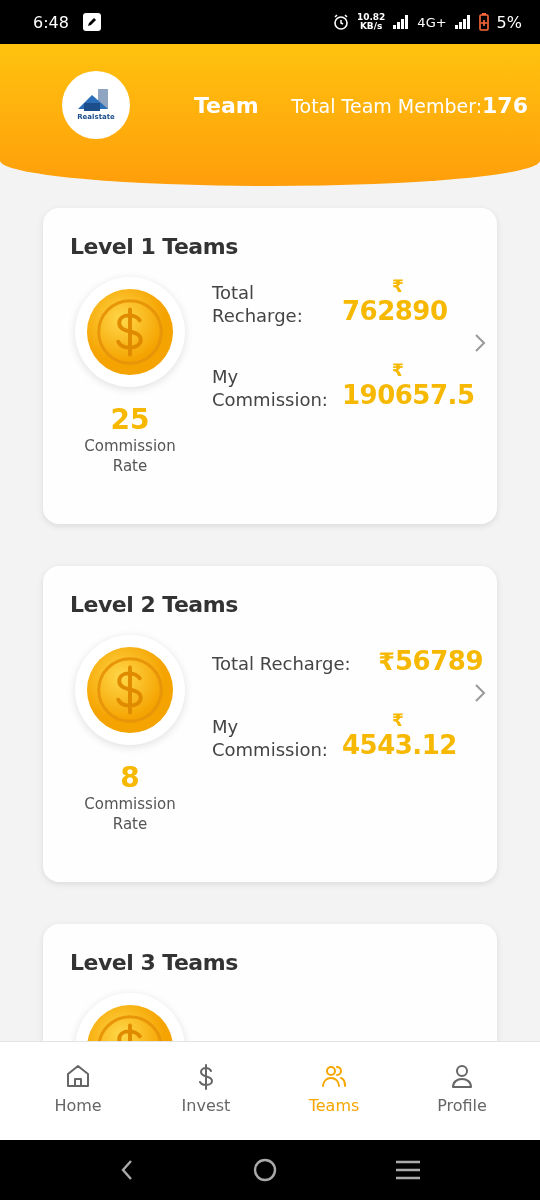 The height and width of the screenshot is (1200, 540). I want to click on stat-value: 190657.5, so click(408, 395).